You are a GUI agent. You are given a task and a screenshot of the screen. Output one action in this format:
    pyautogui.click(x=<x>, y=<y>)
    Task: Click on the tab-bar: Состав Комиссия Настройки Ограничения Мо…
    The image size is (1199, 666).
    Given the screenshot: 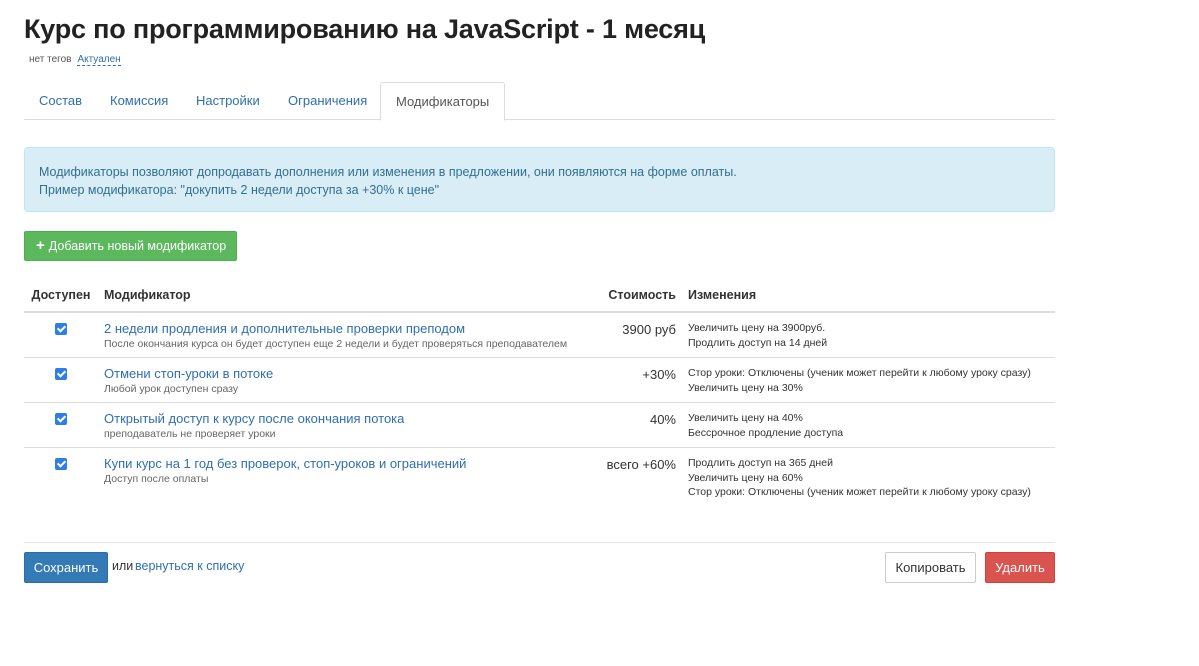 What is the action you would take?
    pyautogui.click(x=539, y=101)
    